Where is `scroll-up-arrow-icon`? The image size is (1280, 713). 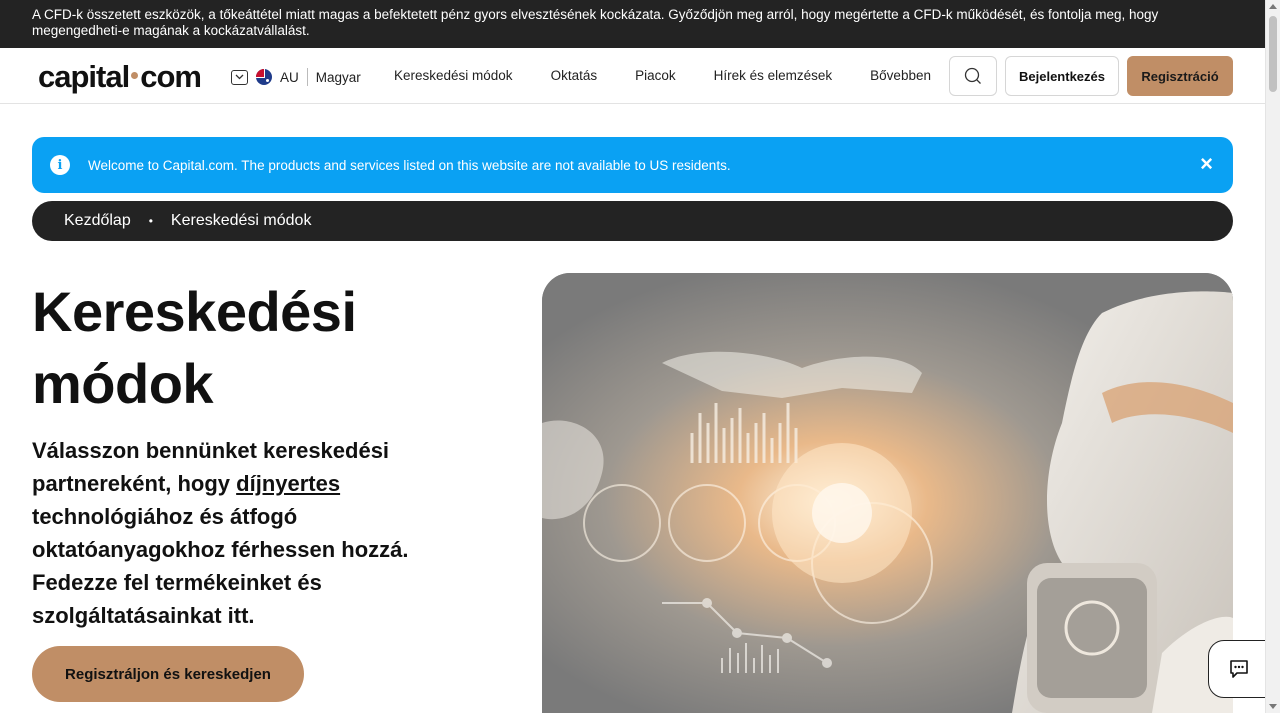 scroll-up-arrow-icon is located at coordinates (1273, 6).